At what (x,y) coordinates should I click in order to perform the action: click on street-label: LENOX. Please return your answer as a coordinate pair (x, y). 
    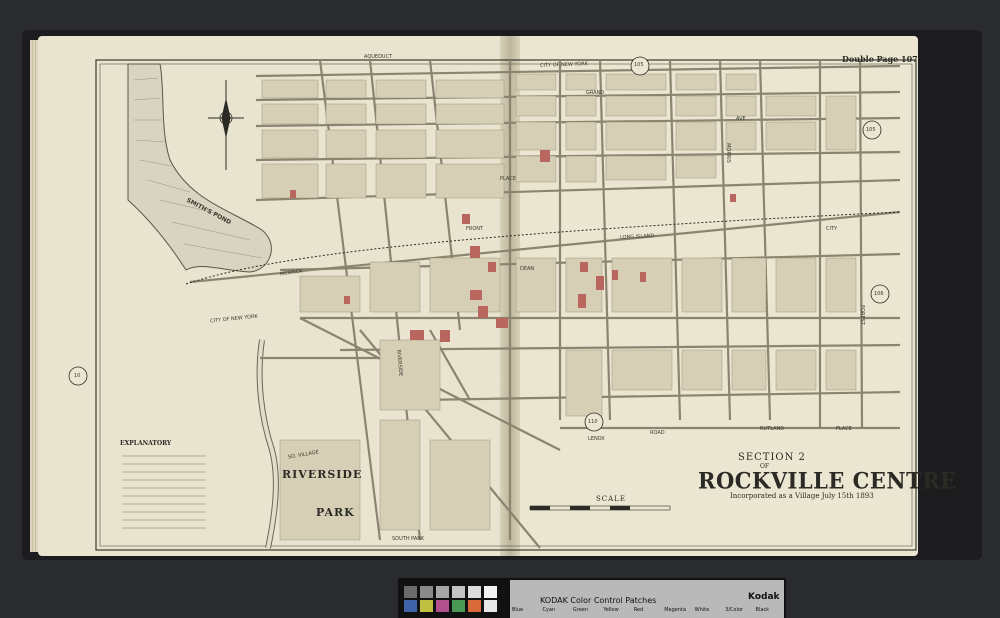
    Looking at the image, I should click on (596, 439).